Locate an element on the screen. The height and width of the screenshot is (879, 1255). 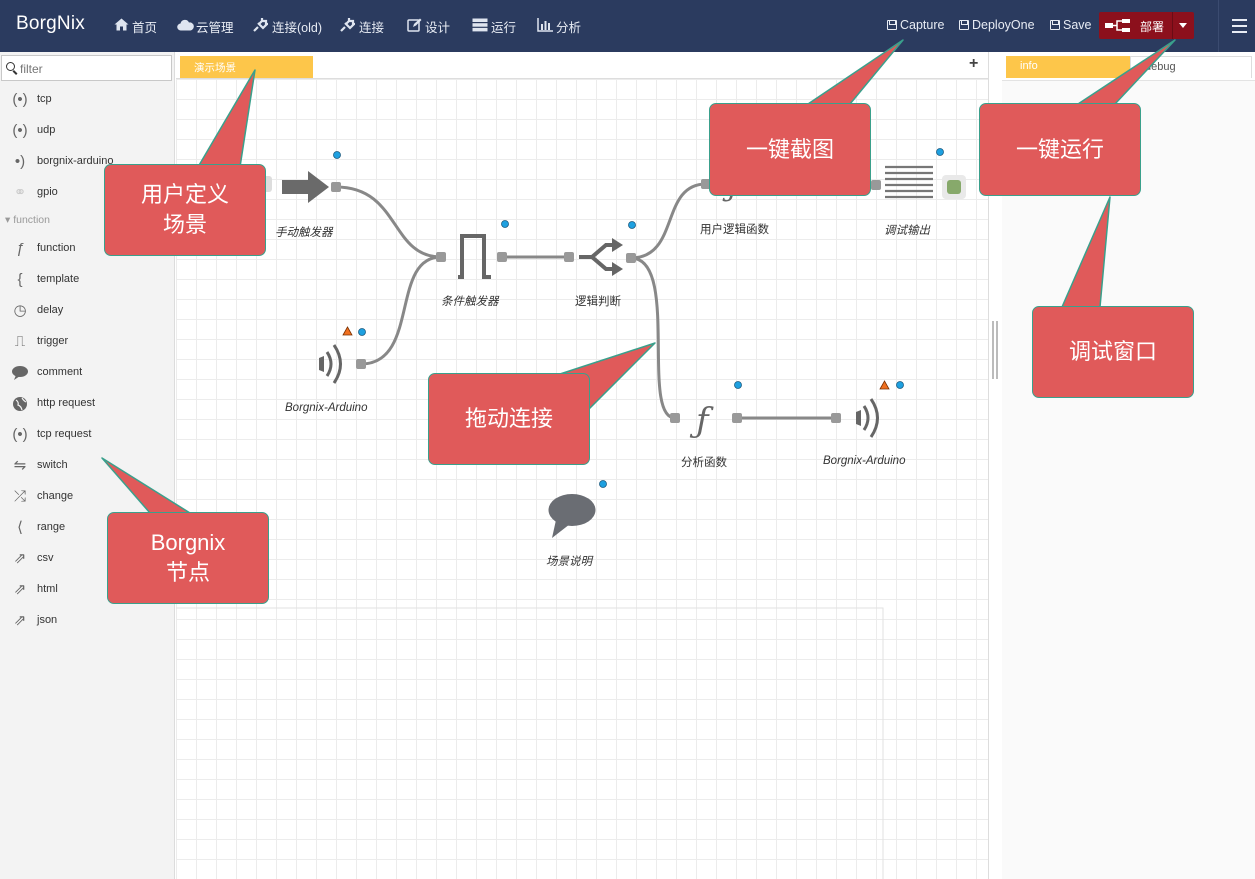
globe-icon is located at coordinates (20, 404).